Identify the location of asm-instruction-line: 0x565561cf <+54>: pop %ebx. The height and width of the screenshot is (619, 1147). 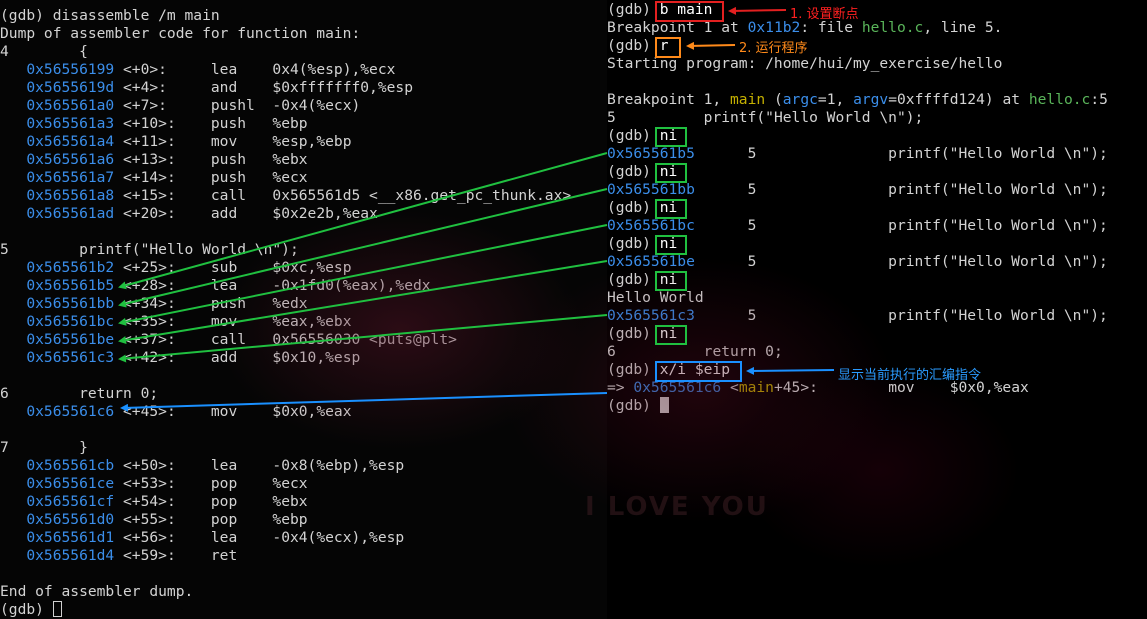
(153, 502).